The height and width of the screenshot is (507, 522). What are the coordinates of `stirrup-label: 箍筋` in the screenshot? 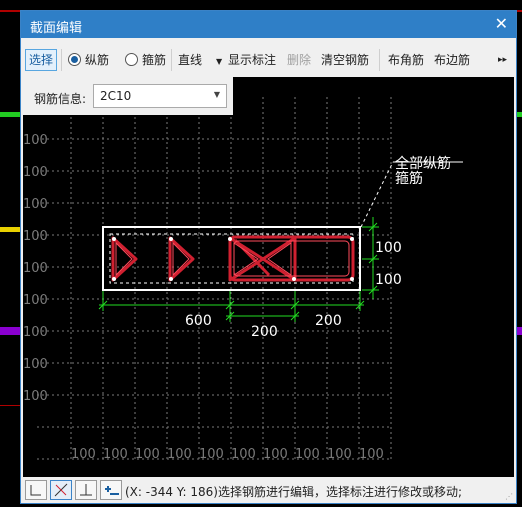 It's located at (154, 60).